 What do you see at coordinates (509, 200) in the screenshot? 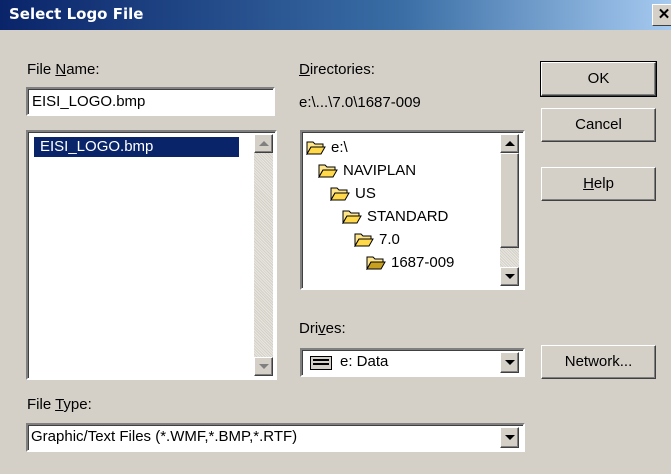
I see `dir-scroll-thumb` at bounding box center [509, 200].